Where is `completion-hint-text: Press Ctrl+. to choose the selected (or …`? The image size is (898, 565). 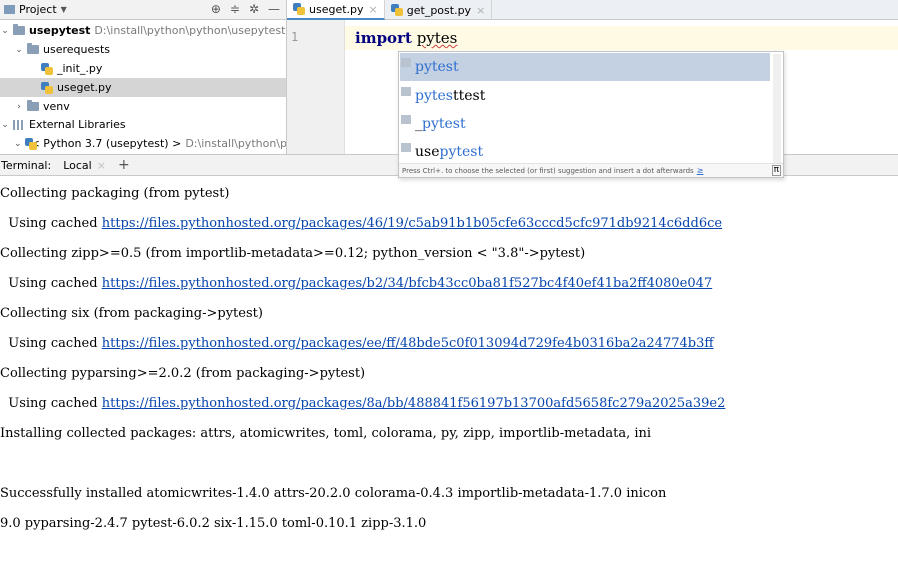 completion-hint-text: Press Ctrl+. to choose the selected (or … is located at coordinates (548, 170).